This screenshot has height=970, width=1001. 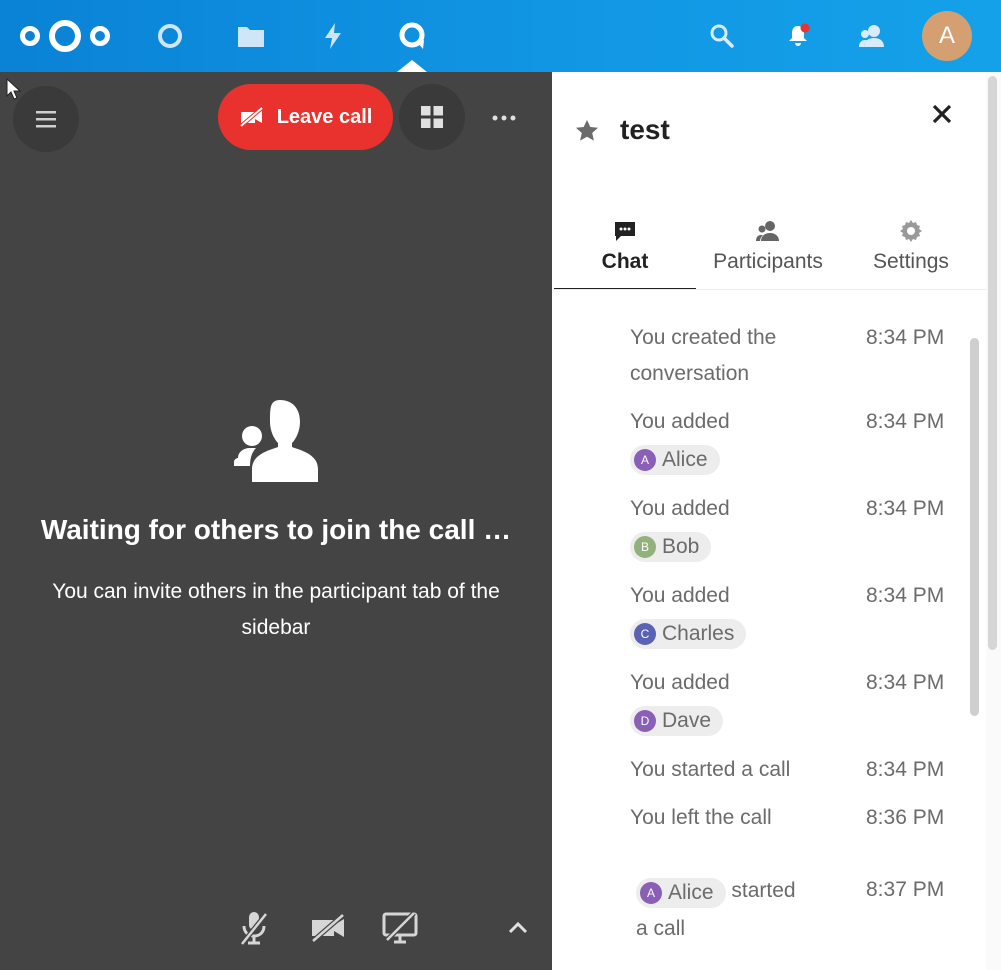 I want to click on participants-icon, so click(x=768, y=231).